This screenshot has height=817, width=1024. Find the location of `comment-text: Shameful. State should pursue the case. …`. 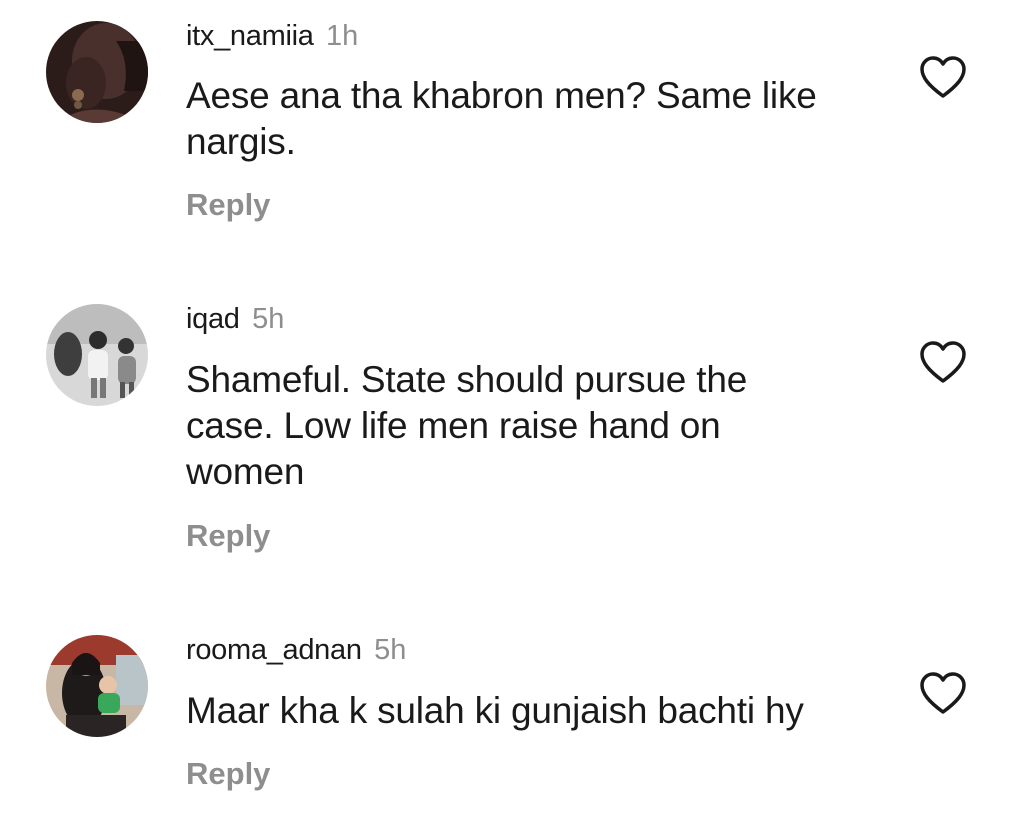

comment-text: Shameful. State should pursue the case. … is located at coordinates (467, 425).